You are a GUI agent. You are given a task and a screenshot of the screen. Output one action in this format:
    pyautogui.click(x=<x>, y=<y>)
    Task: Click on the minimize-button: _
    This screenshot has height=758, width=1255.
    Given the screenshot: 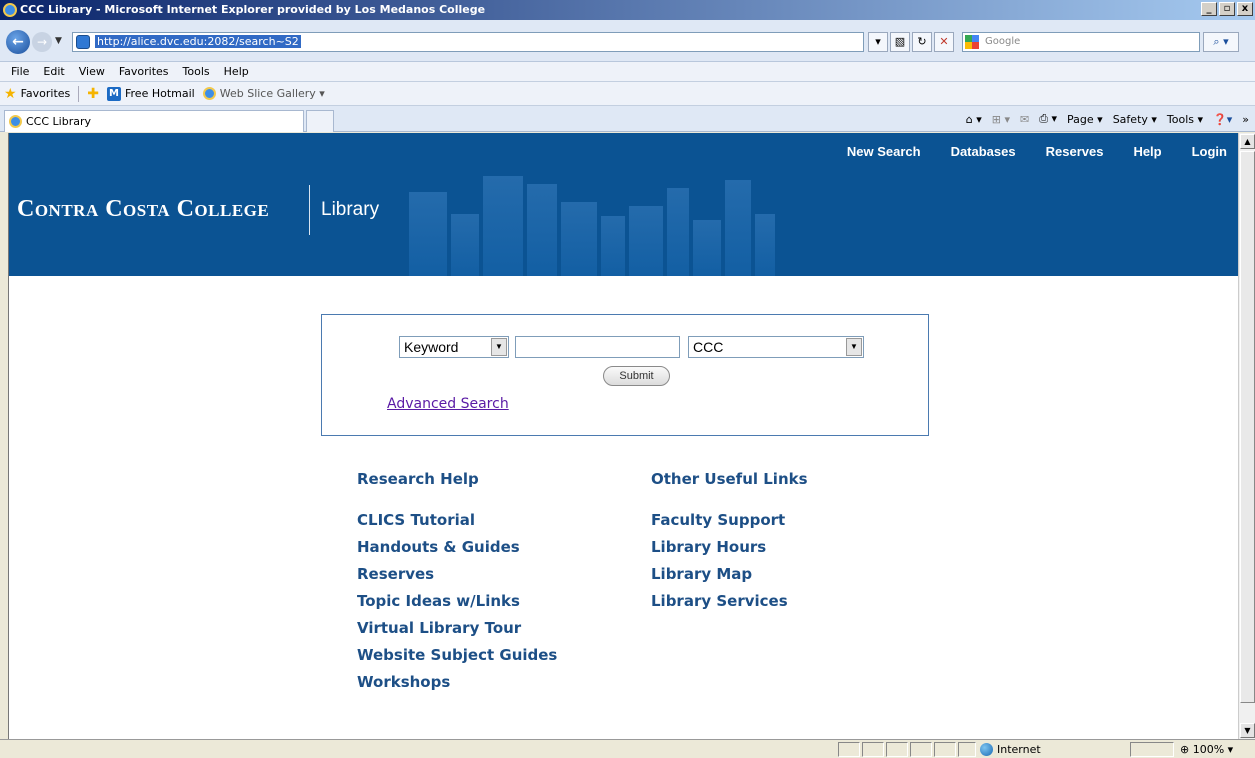 What is the action you would take?
    pyautogui.click(x=1209, y=9)
    